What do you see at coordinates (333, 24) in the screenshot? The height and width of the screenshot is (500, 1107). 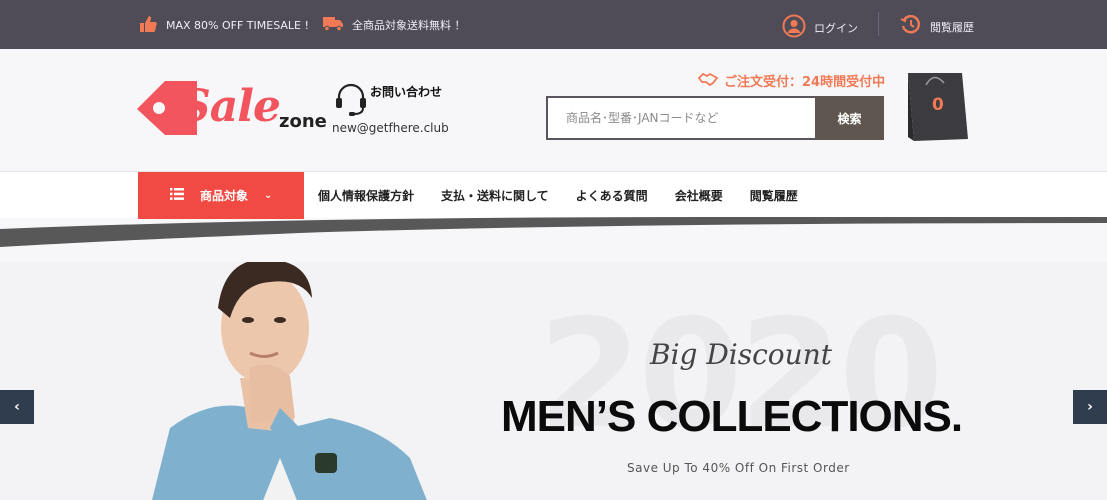 I see `truck-icon` at bounding box center [333, 24].